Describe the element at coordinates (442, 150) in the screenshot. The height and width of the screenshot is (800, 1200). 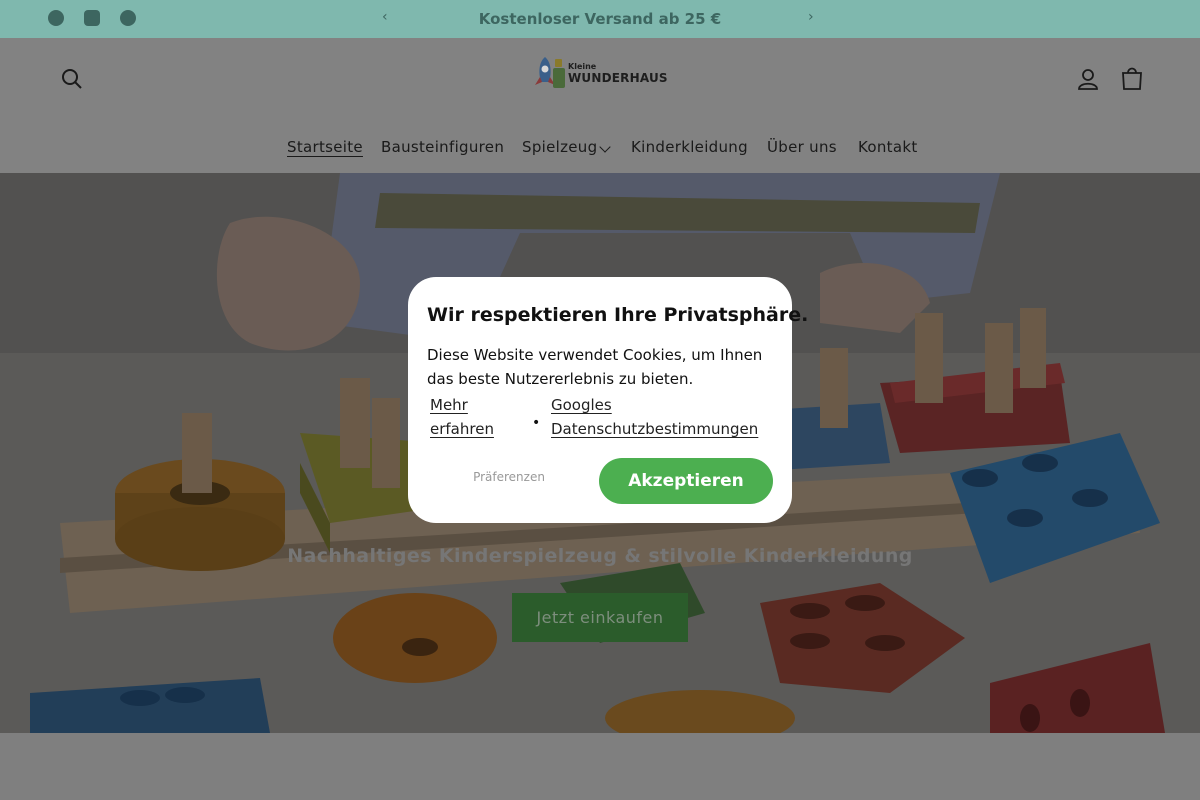
I see `nav-item-bausteinfiguren: Bausteinfiguren` at that location.